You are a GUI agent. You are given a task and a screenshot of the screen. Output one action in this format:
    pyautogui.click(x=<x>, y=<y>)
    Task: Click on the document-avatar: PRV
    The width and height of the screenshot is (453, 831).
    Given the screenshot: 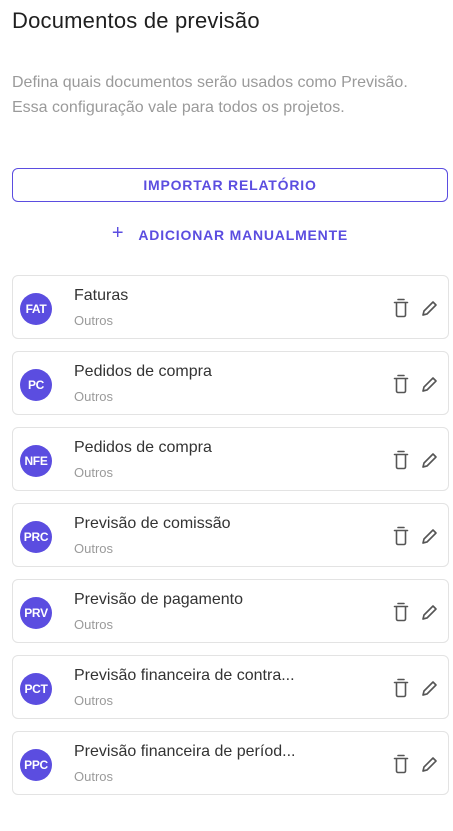 What is the action you would take?
    pyautogui.click(x=36, y=613)
    